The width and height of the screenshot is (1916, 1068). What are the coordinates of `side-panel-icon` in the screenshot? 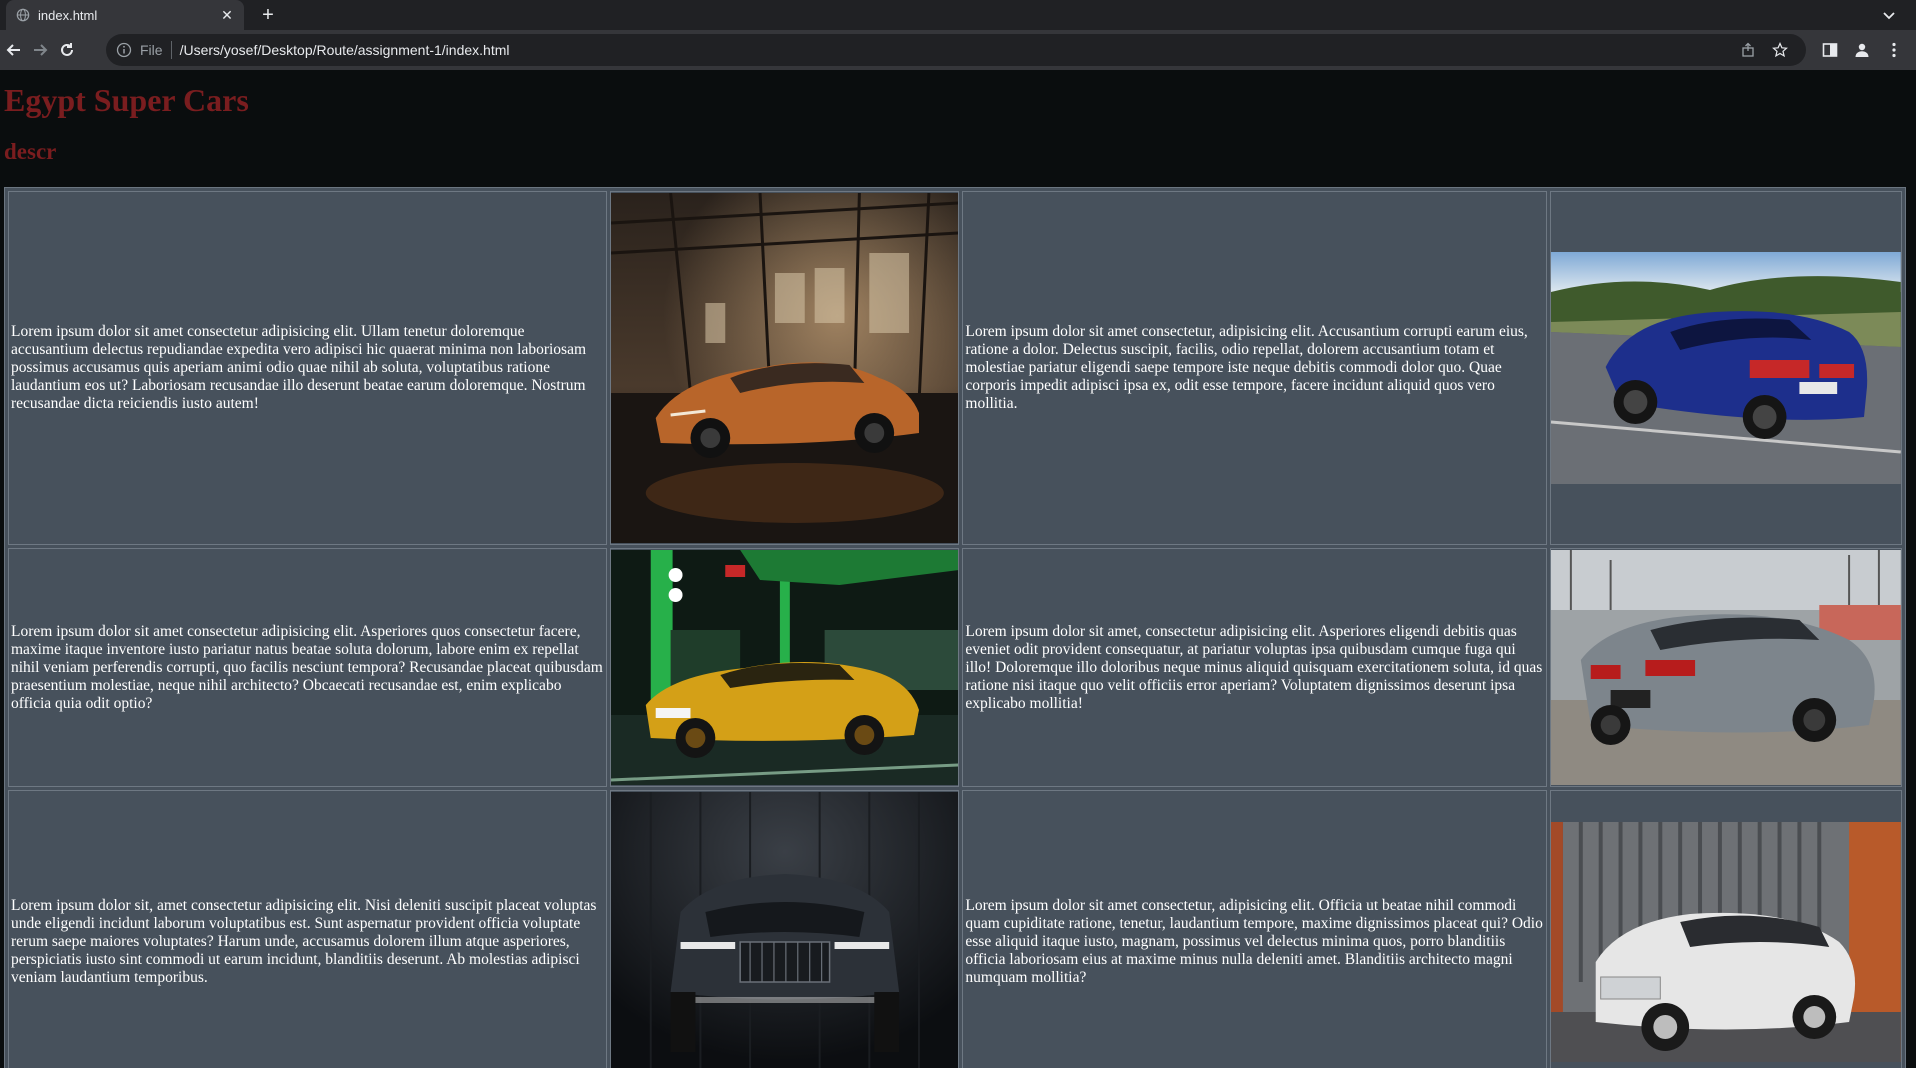 It's located at (1830, 50).